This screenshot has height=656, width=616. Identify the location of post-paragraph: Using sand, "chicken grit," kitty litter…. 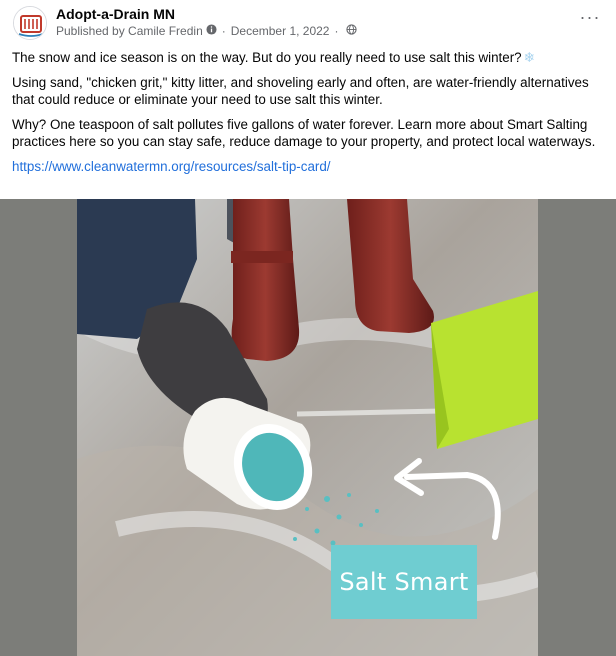
(300, 91).